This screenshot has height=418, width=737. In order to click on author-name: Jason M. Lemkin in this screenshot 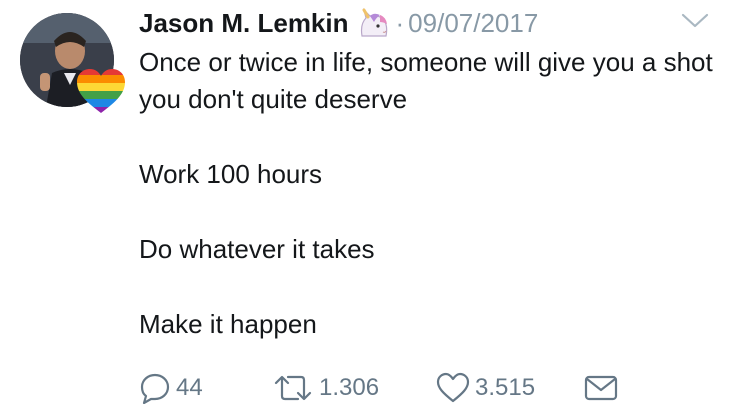, I will do `click(244, 23)`.